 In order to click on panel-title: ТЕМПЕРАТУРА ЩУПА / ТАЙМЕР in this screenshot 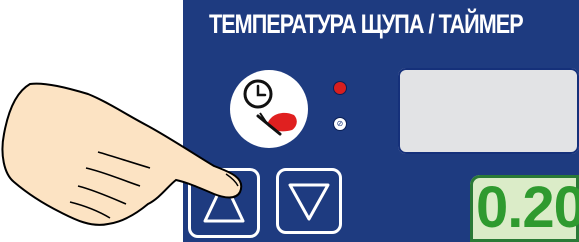, I will do `click(366, 24)`.